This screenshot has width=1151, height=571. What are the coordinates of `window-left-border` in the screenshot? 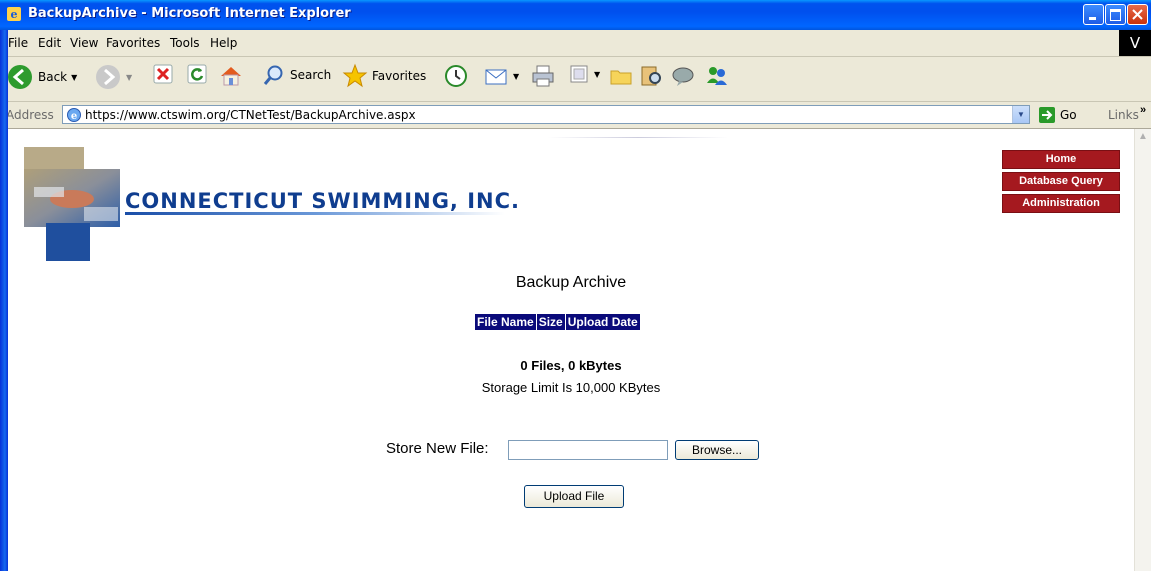 It's located at (4, 300).